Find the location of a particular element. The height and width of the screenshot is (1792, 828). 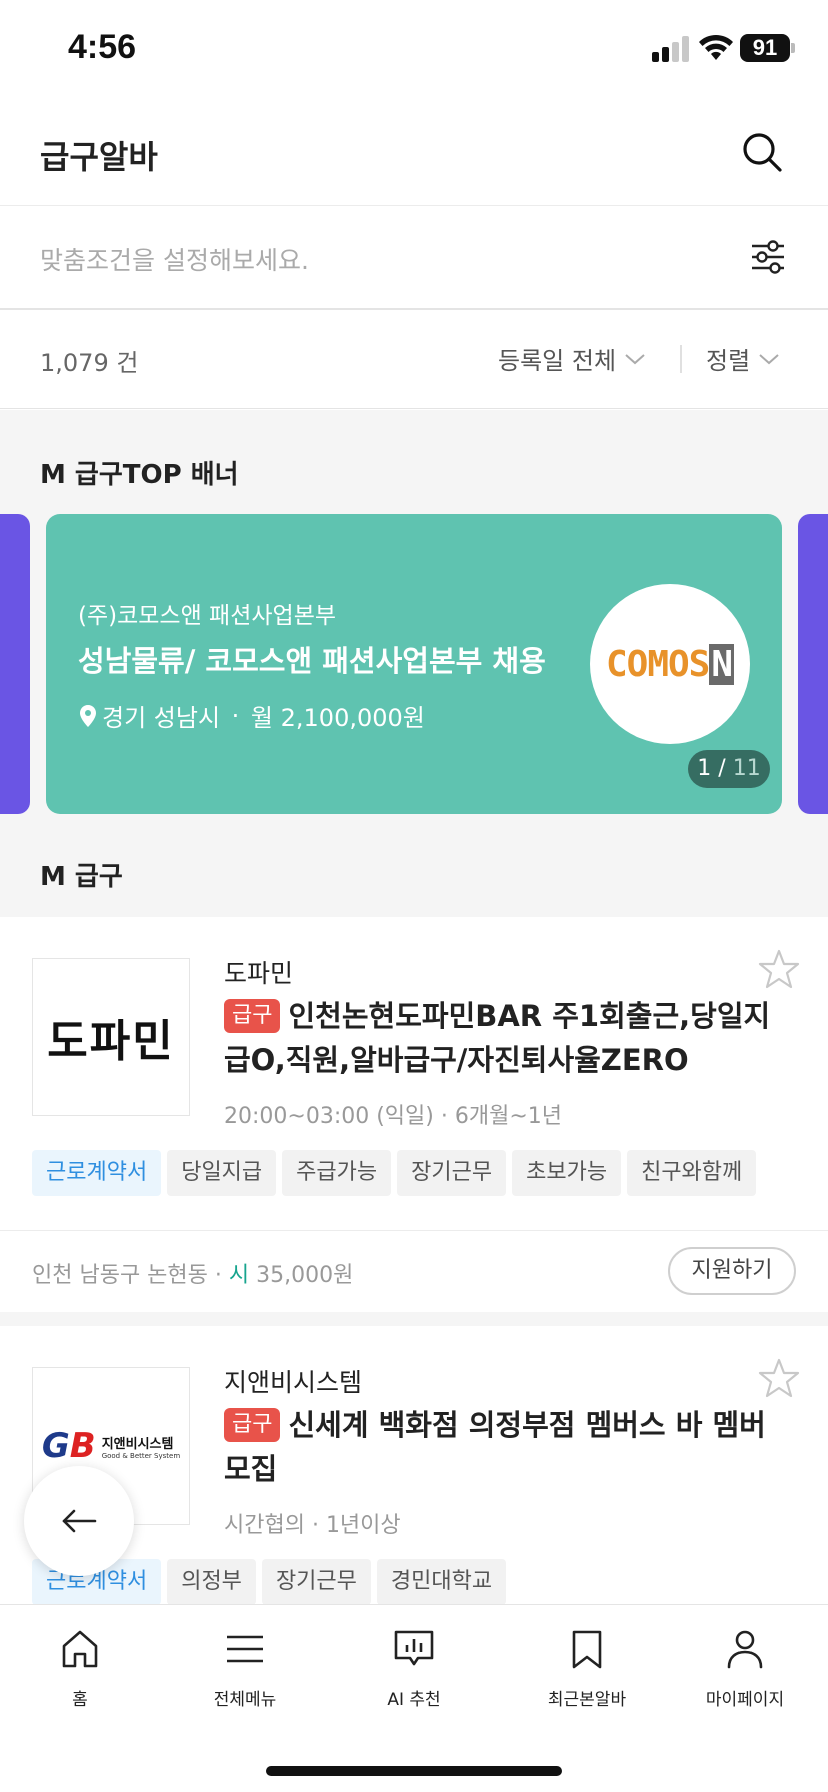

search-icon is located at coordinates (762, 152).